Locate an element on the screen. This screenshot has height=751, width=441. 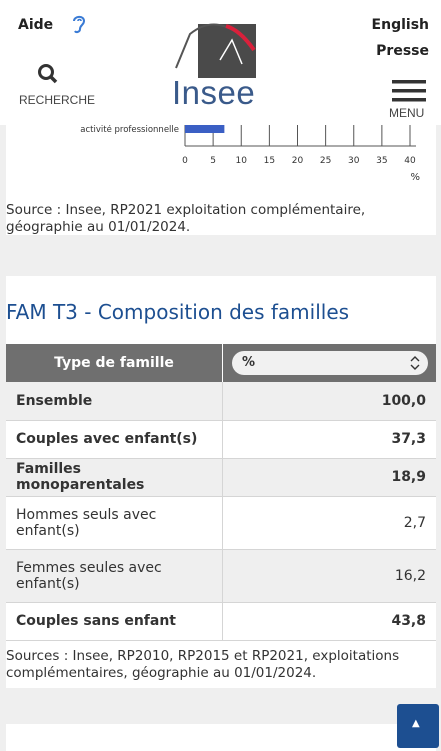
x-tick-label: 30 is located at coordinates (354, 161).